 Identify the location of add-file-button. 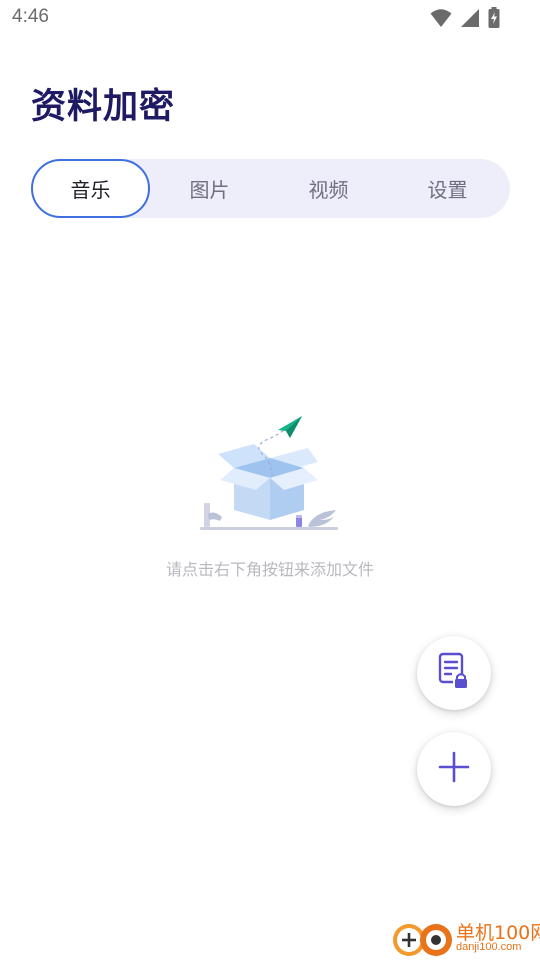
(454, 769).